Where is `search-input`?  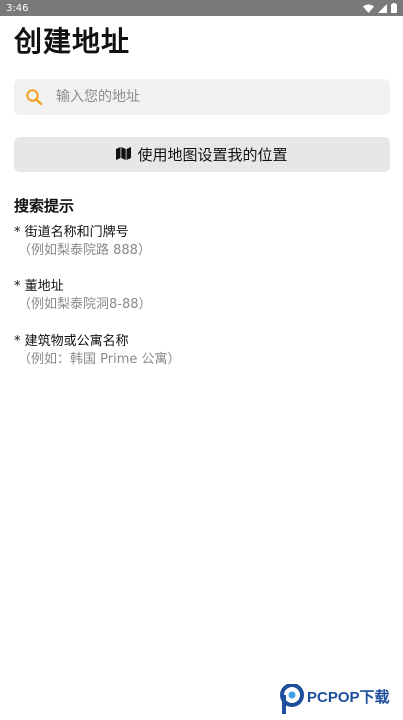
search-input is located at coordinates (206, 97).